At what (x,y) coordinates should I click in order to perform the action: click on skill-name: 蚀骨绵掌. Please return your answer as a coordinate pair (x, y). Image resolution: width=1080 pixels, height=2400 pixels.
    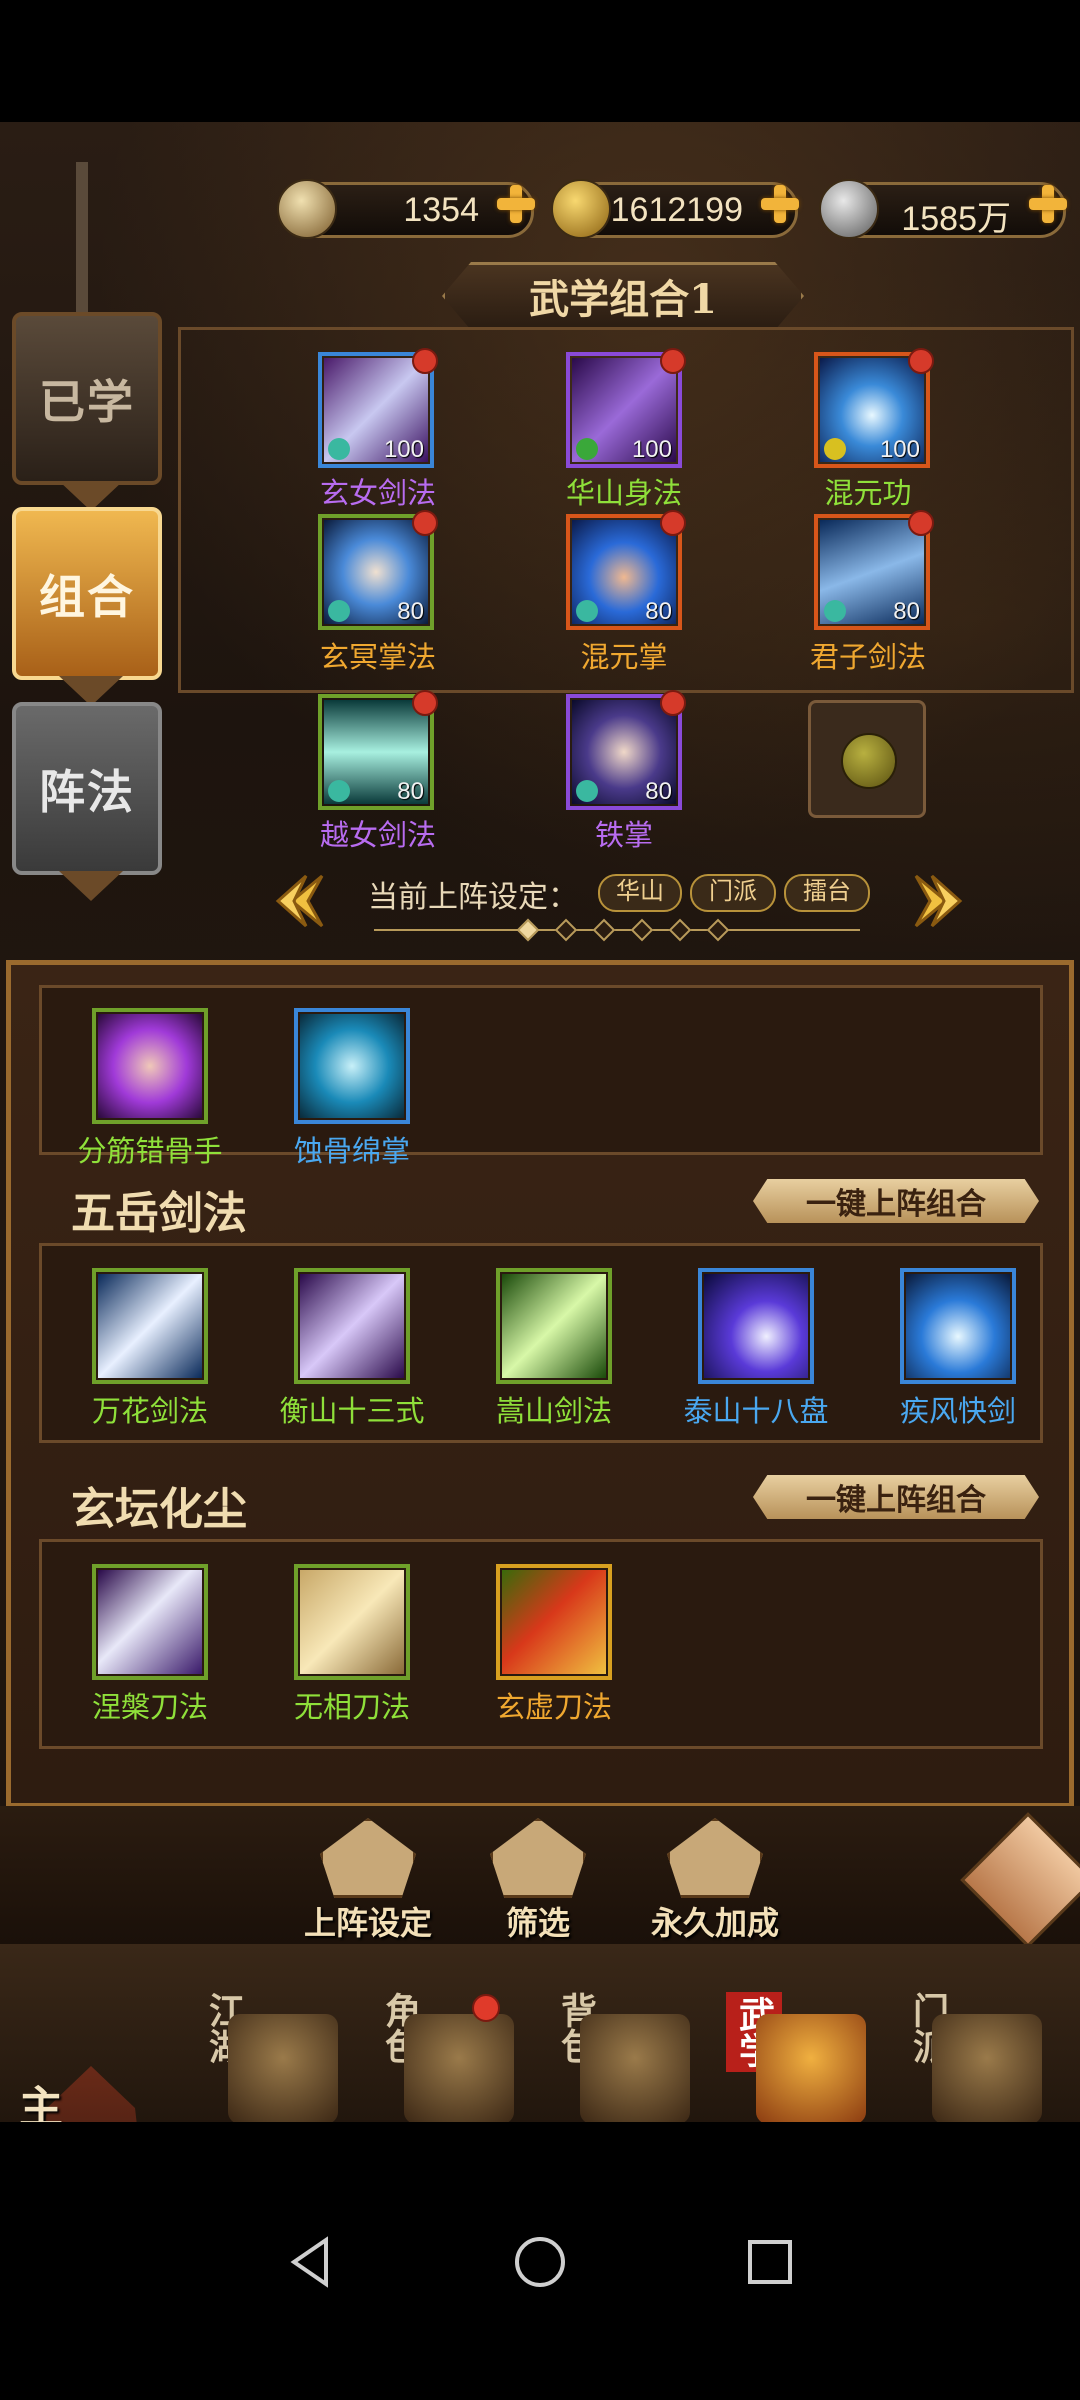
    Looking at the image, I should click on (351, 1152).